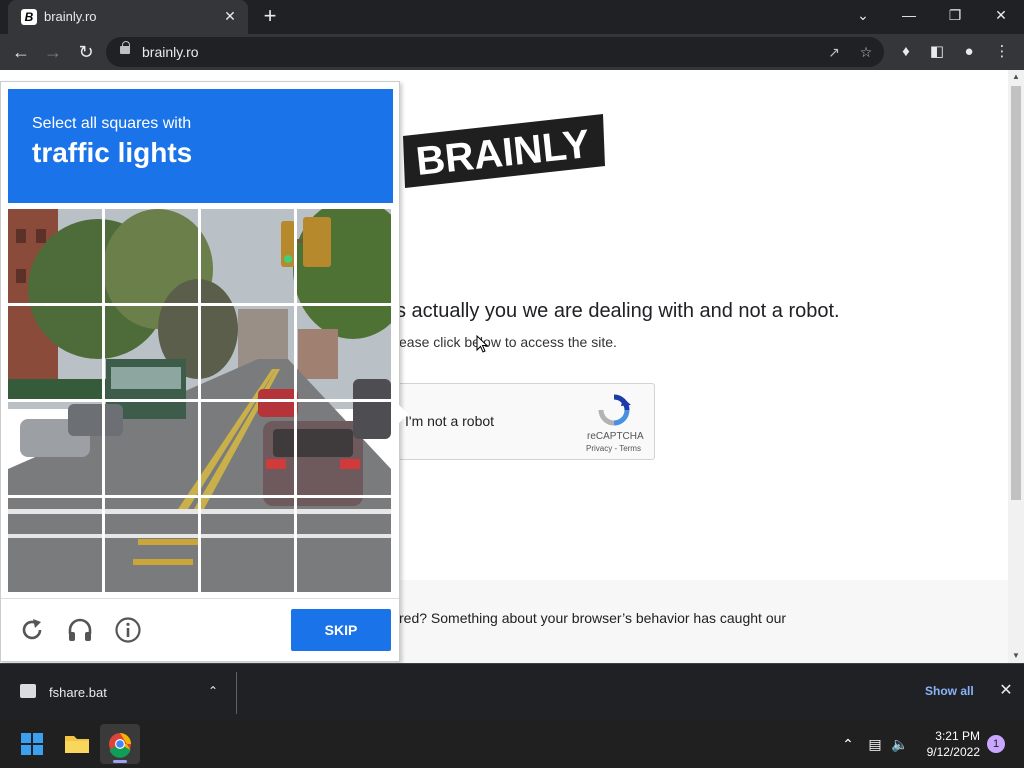 Image resolution: width=1024 pixels, height=768 pixels. I want to click on logo-text: BRAINLY, so click(503, 153).